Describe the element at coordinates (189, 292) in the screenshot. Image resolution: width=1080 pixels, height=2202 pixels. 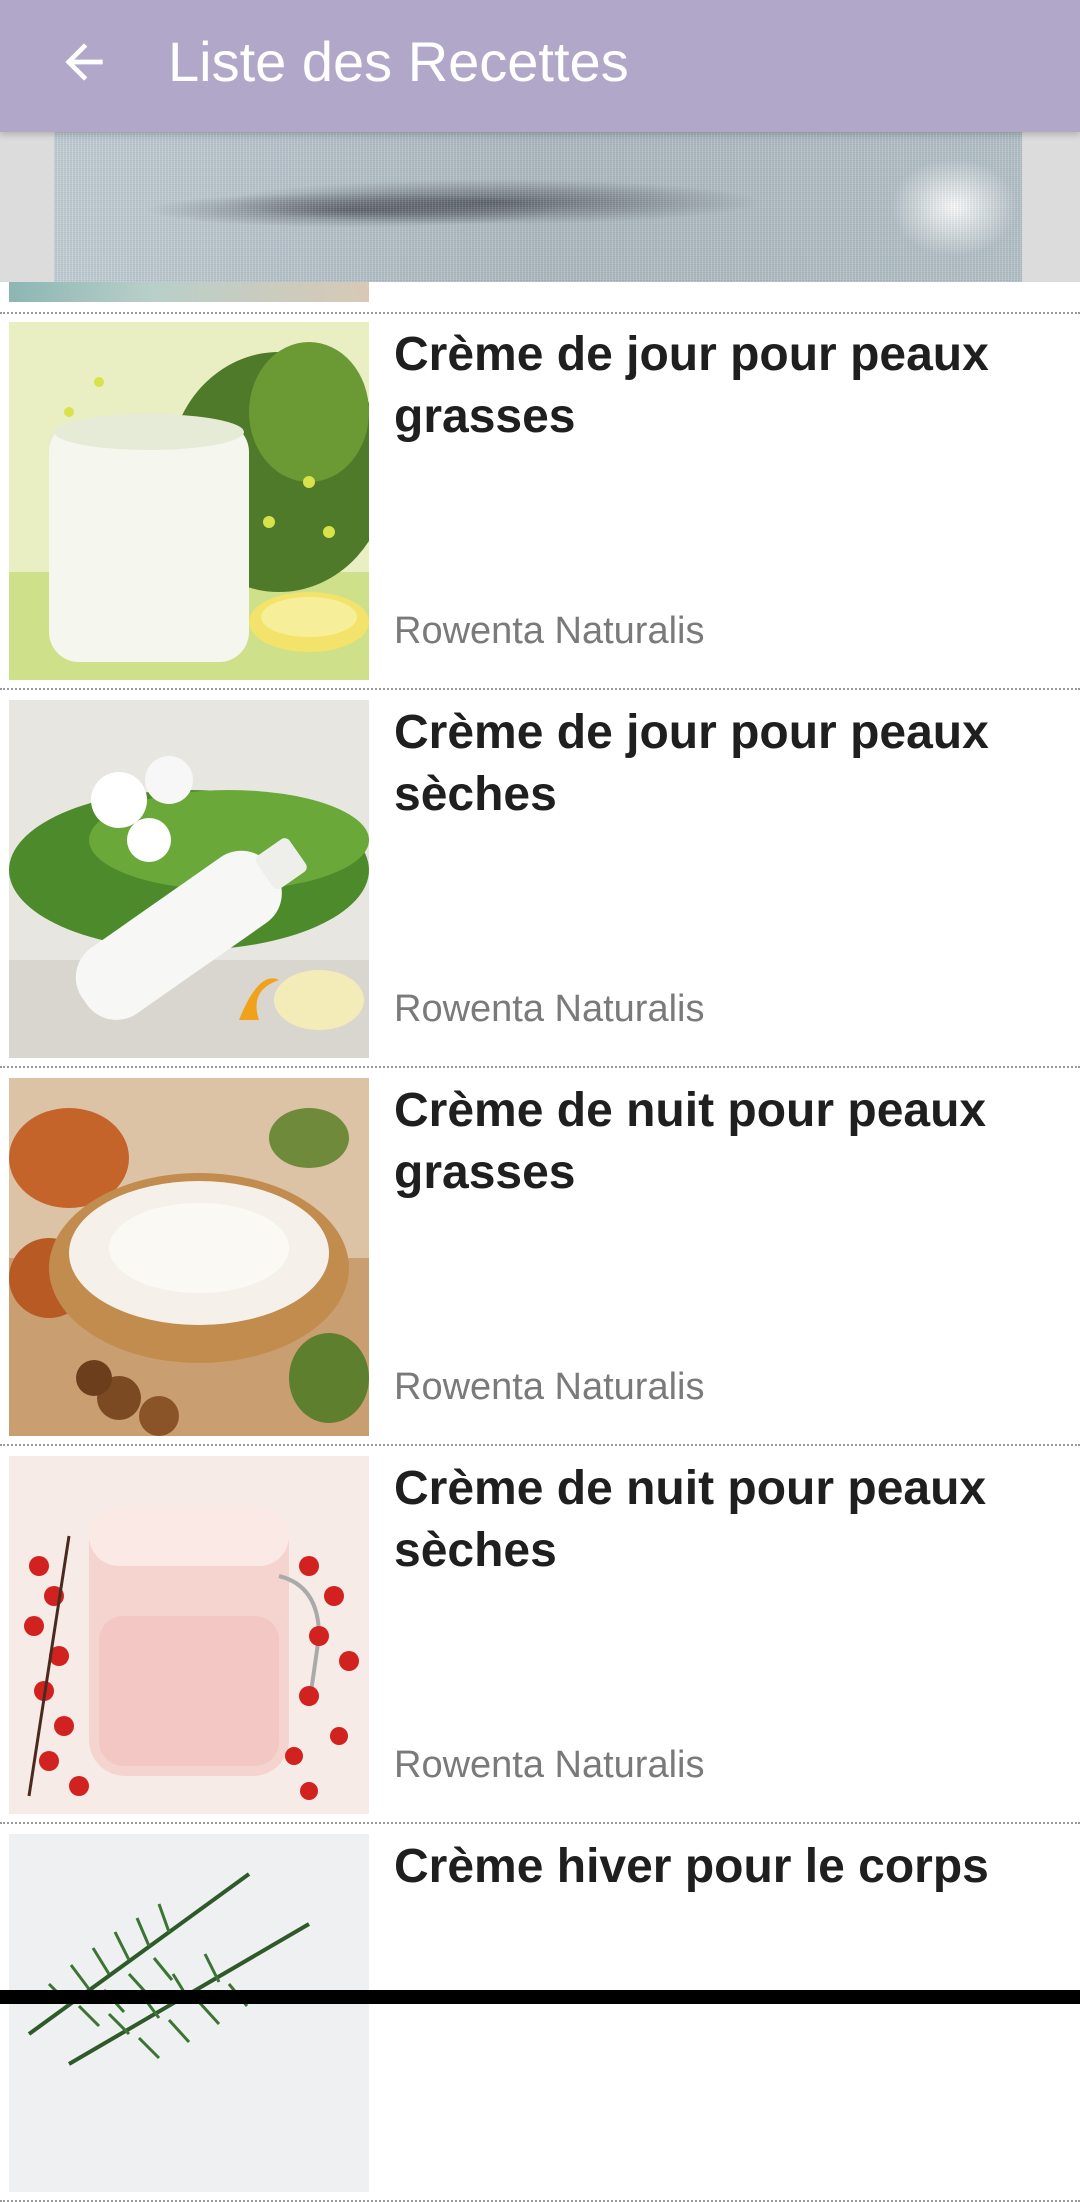
I see `partial-thumbnail` at that location.